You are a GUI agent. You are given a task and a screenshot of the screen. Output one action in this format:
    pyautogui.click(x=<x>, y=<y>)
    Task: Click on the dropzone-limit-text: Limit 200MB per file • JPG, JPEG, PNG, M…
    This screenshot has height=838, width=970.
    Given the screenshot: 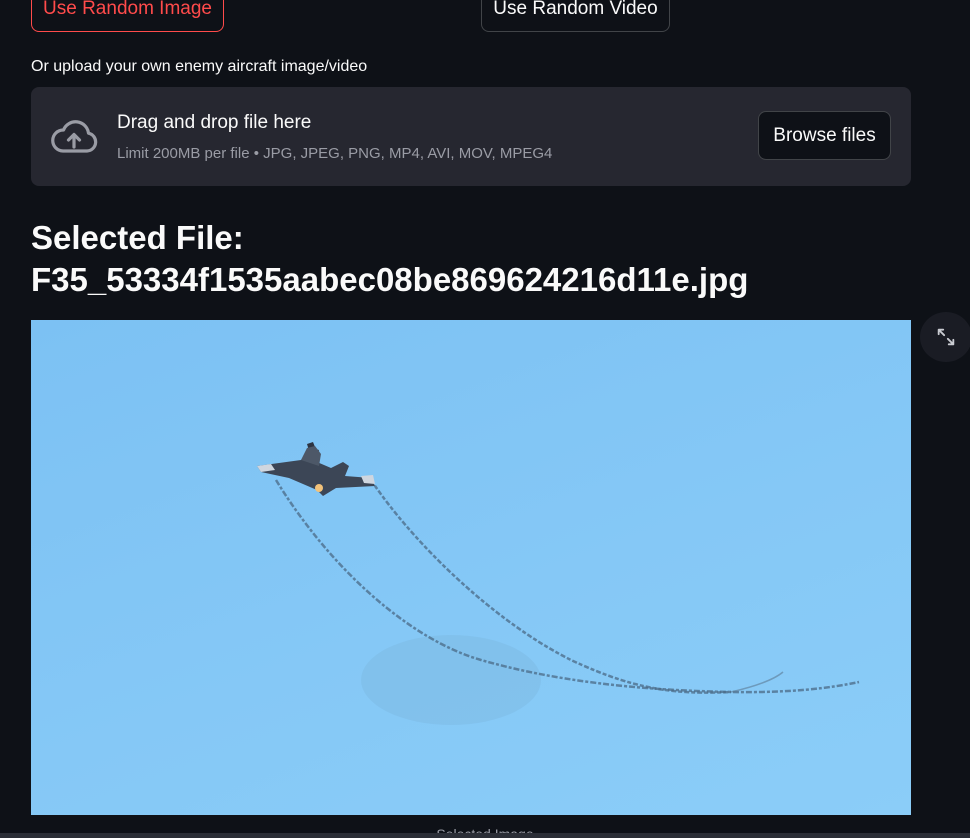 What is the action you would take?
    pyautogui.click(x=335, y=153)
    